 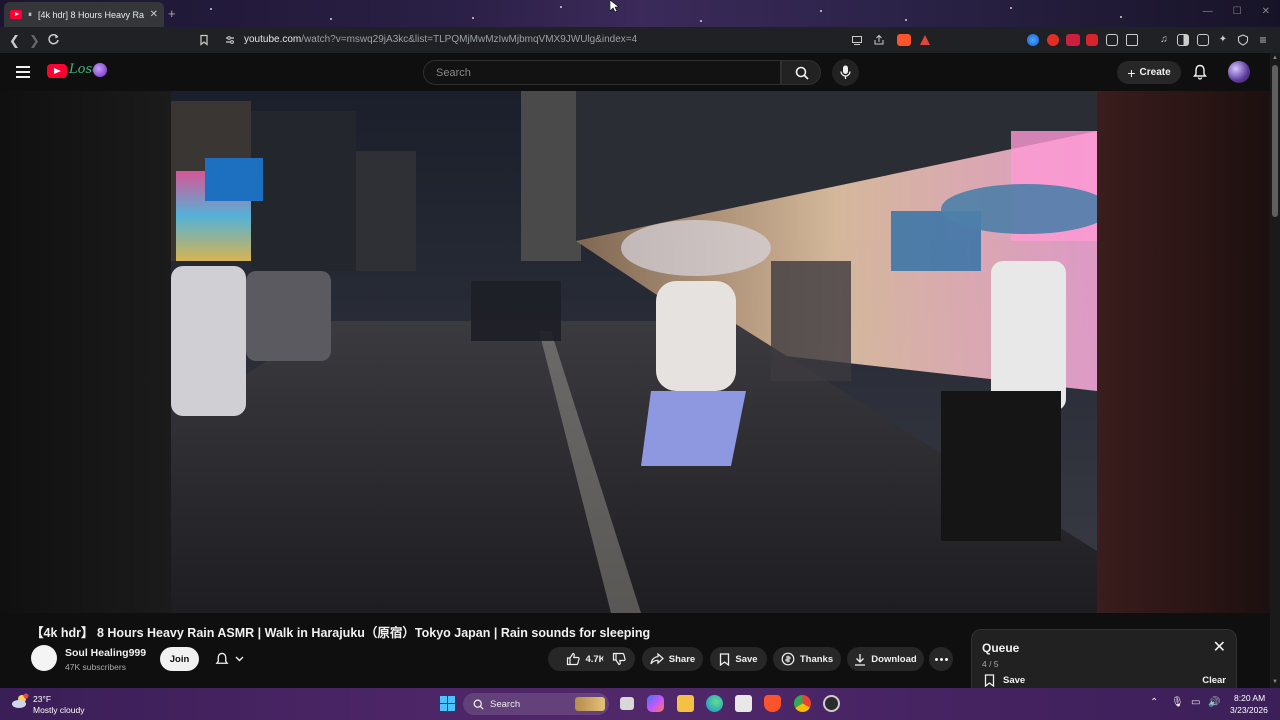 I want to click on extension-blue-icon, so click(x=1033, y=40).